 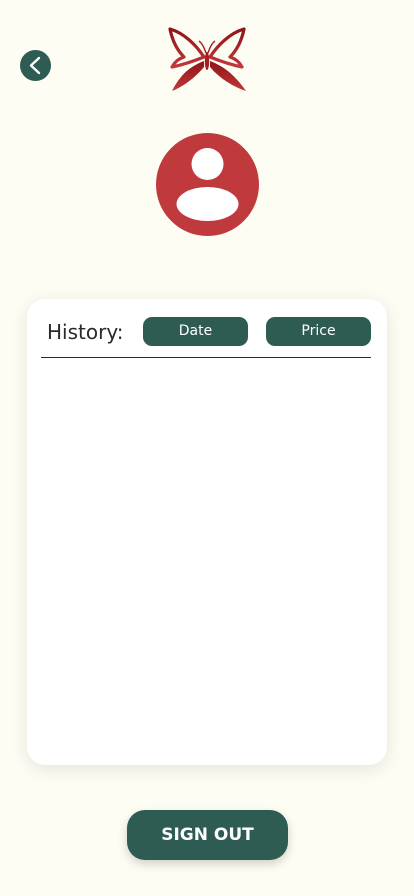 I want to click on user-avatar-icon, so click(x=207, y=184).